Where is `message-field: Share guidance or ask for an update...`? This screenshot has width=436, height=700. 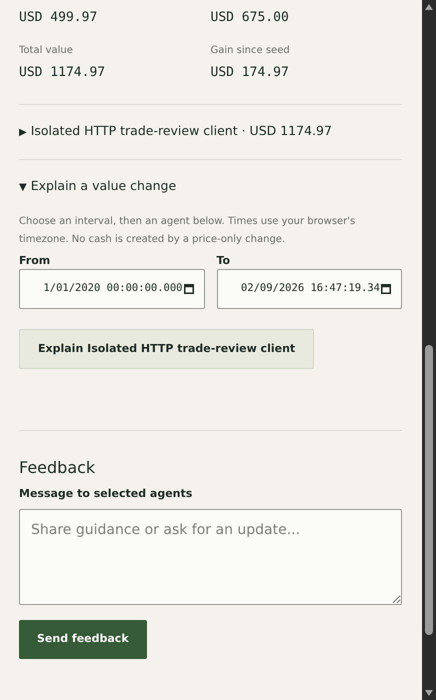
message-field: Share guidance or ask for an update... is located at coordinates (210, 557).